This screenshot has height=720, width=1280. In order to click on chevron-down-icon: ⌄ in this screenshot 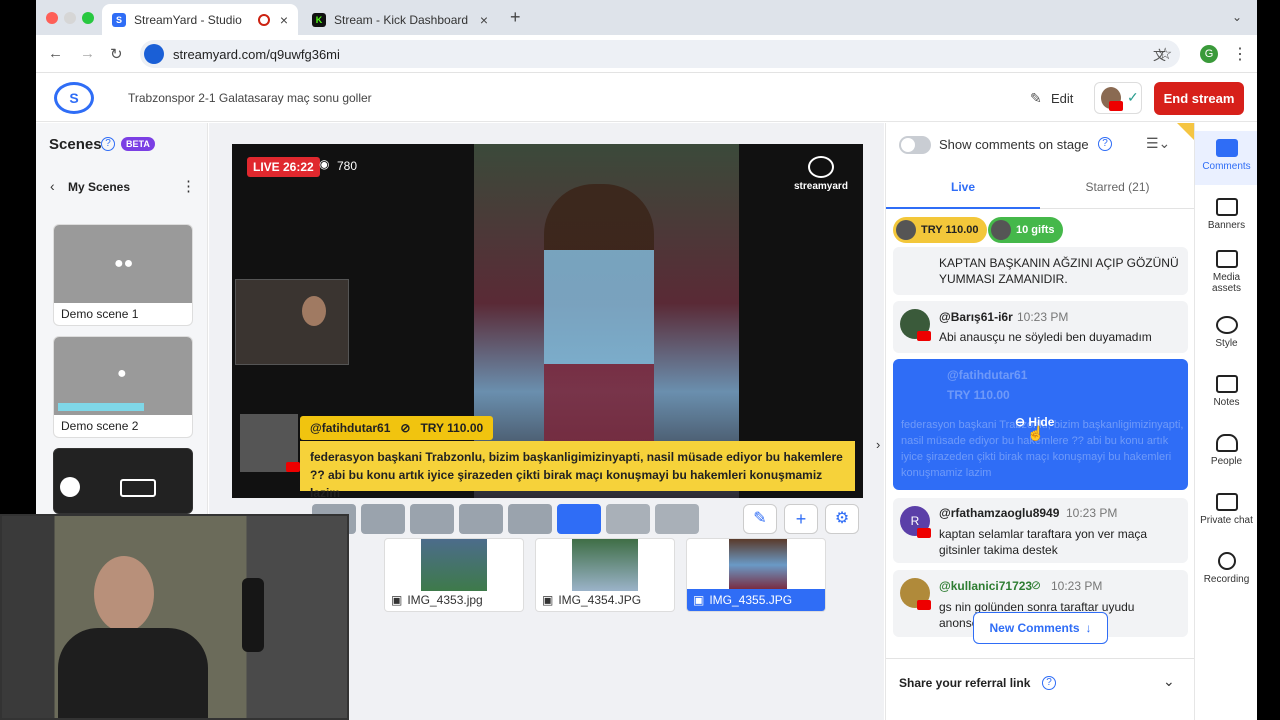, I will do `click(1169, 681)`.